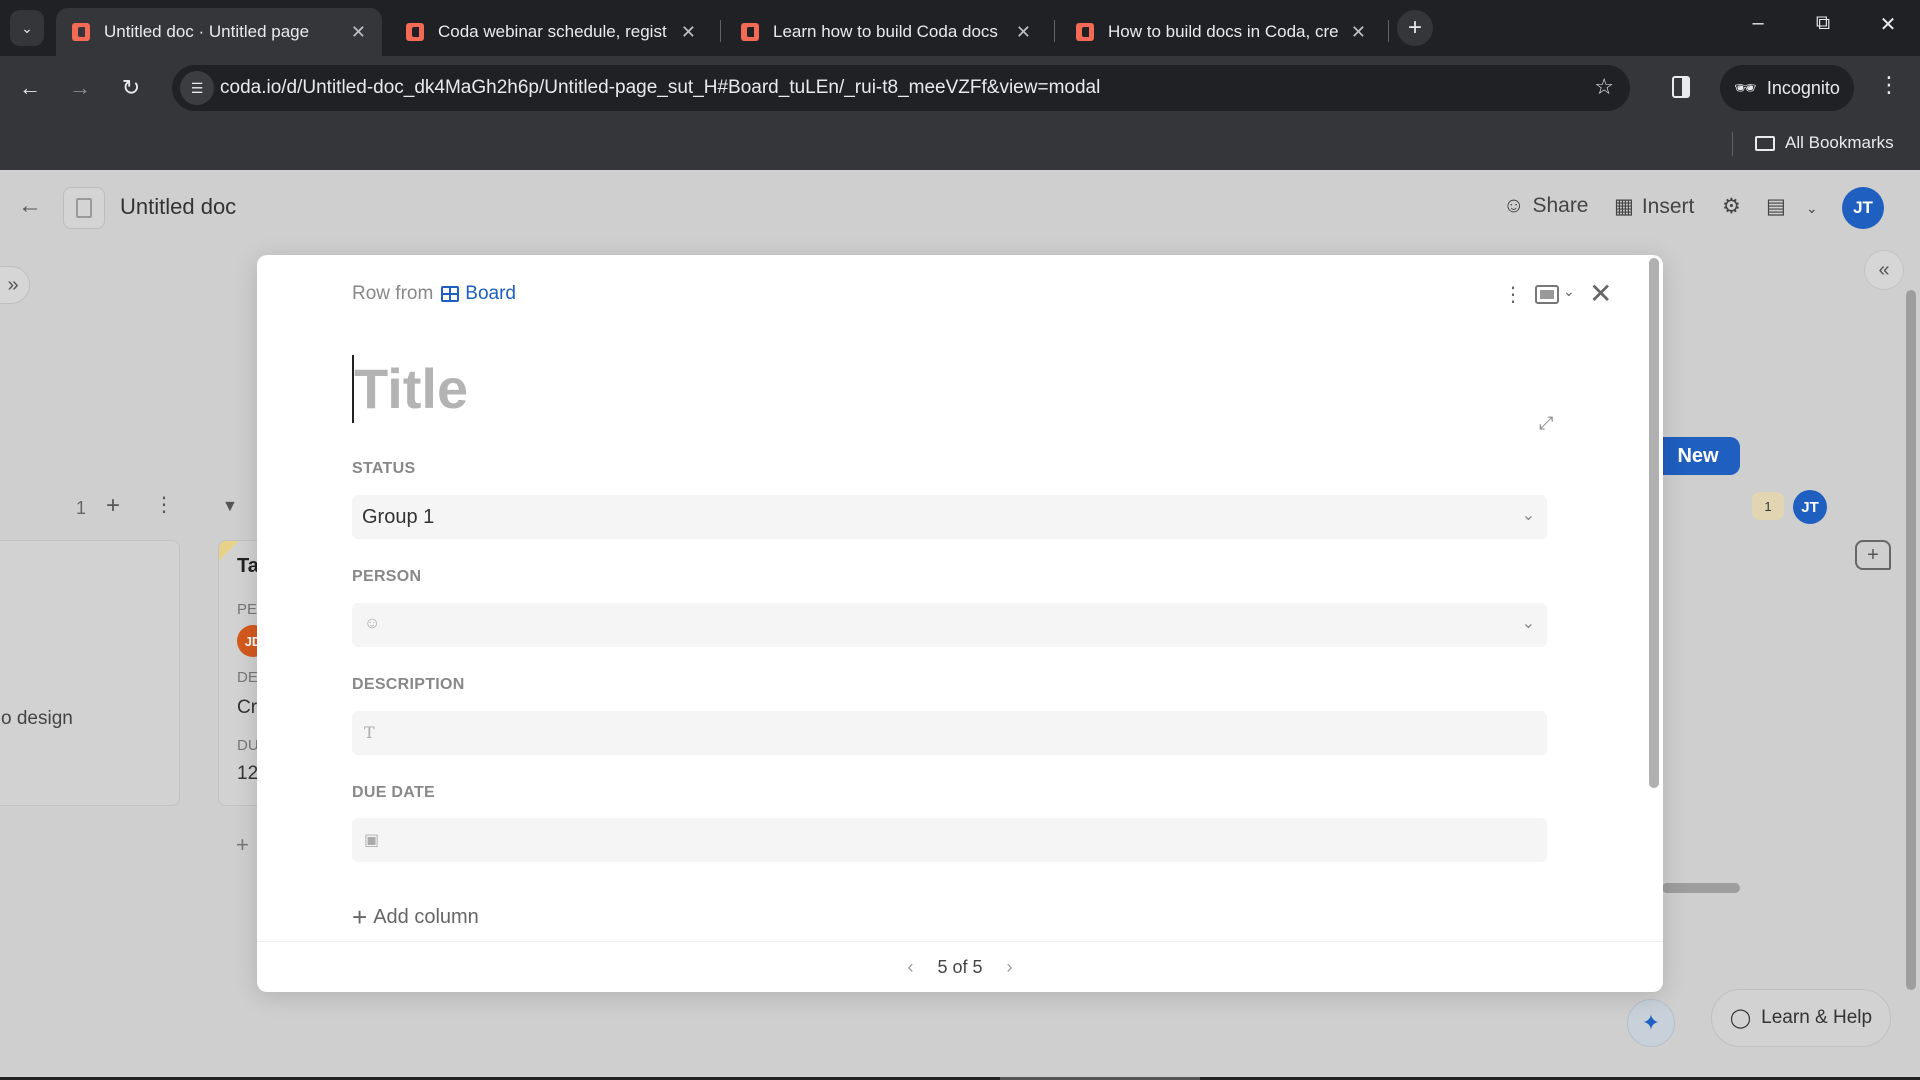 The image size is (1920, 1080). What do you see at coordinates (164, 504) in the screenshot?
I see `group-more-button: ⋮` at bounding box center [164, 504].